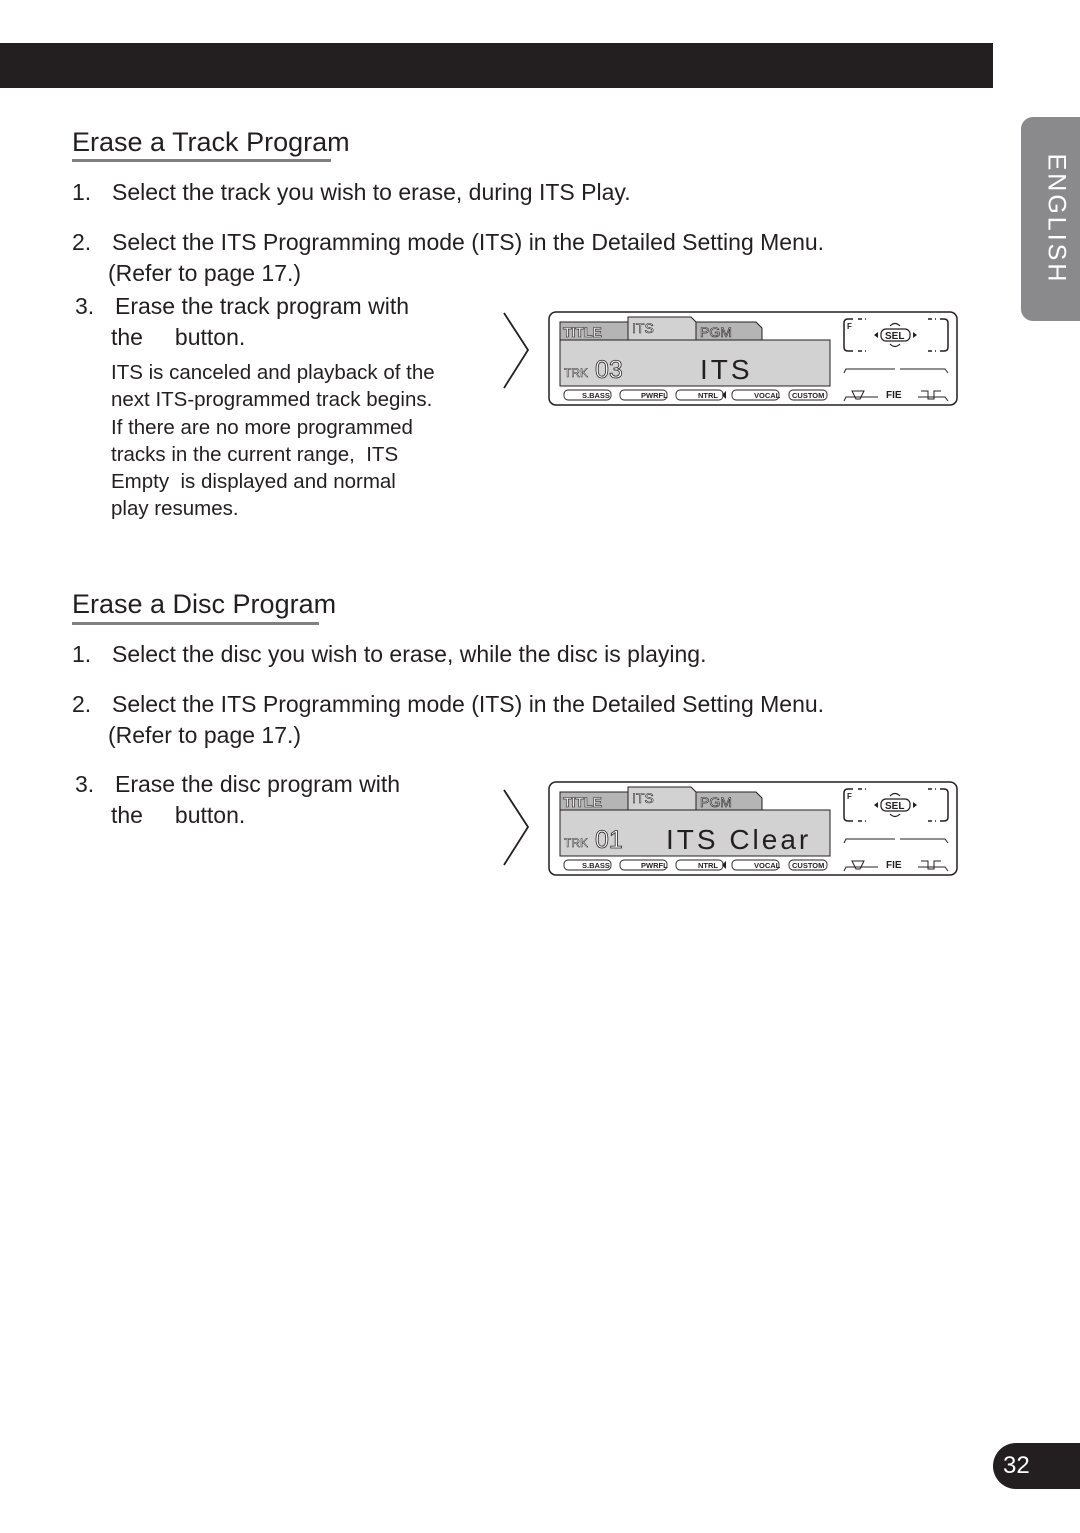 This screenshot has height=1533, width=1080. I want to click on step-text: Erase the disc program with, so click(258, 784).